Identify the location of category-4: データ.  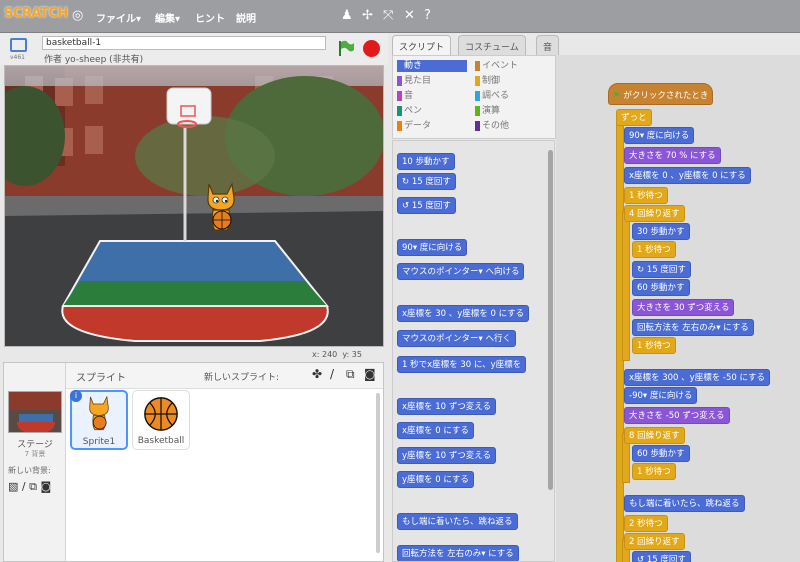
(432, 126).